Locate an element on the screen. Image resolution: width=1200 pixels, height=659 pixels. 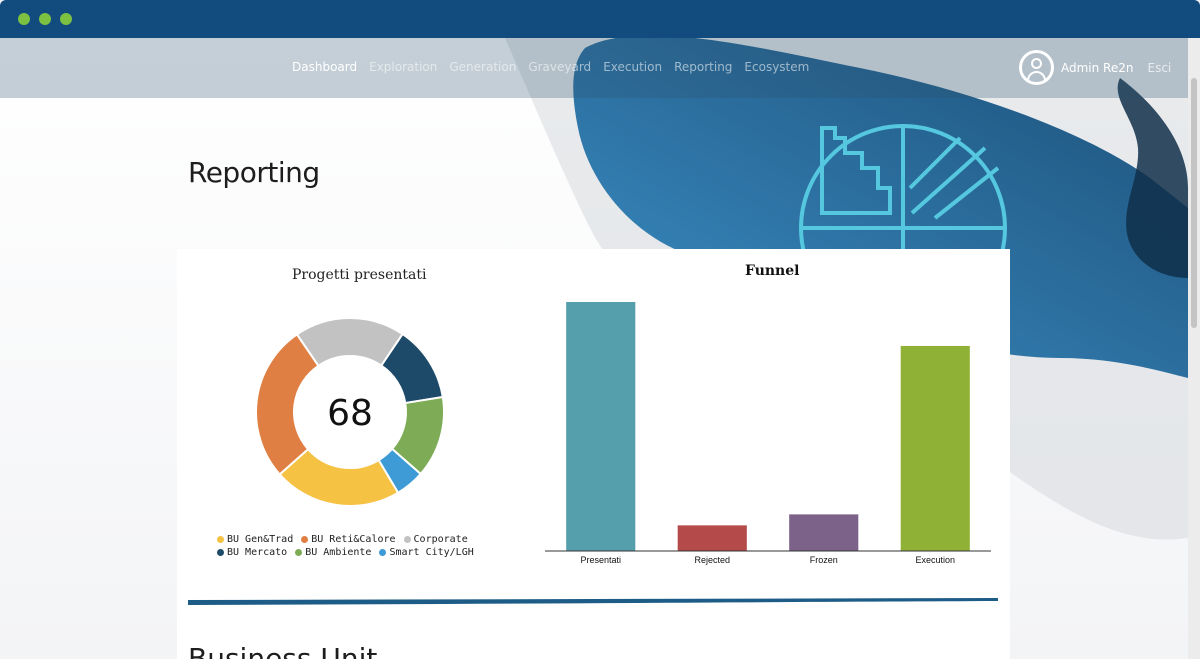
legend-item: Corporate is located at coordinates (435, 539).